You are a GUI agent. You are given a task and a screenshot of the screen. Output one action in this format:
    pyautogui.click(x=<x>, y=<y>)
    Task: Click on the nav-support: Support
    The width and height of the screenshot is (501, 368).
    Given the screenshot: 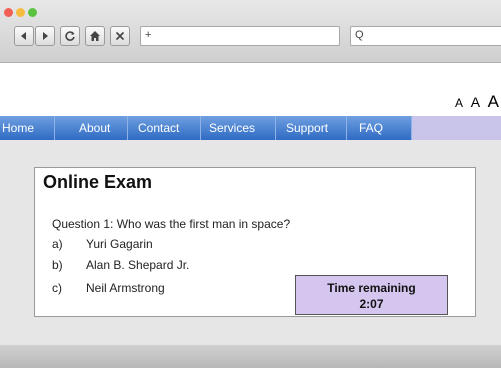 What is the action you would take?
    pyautogui.click(x=311, y=128)
    